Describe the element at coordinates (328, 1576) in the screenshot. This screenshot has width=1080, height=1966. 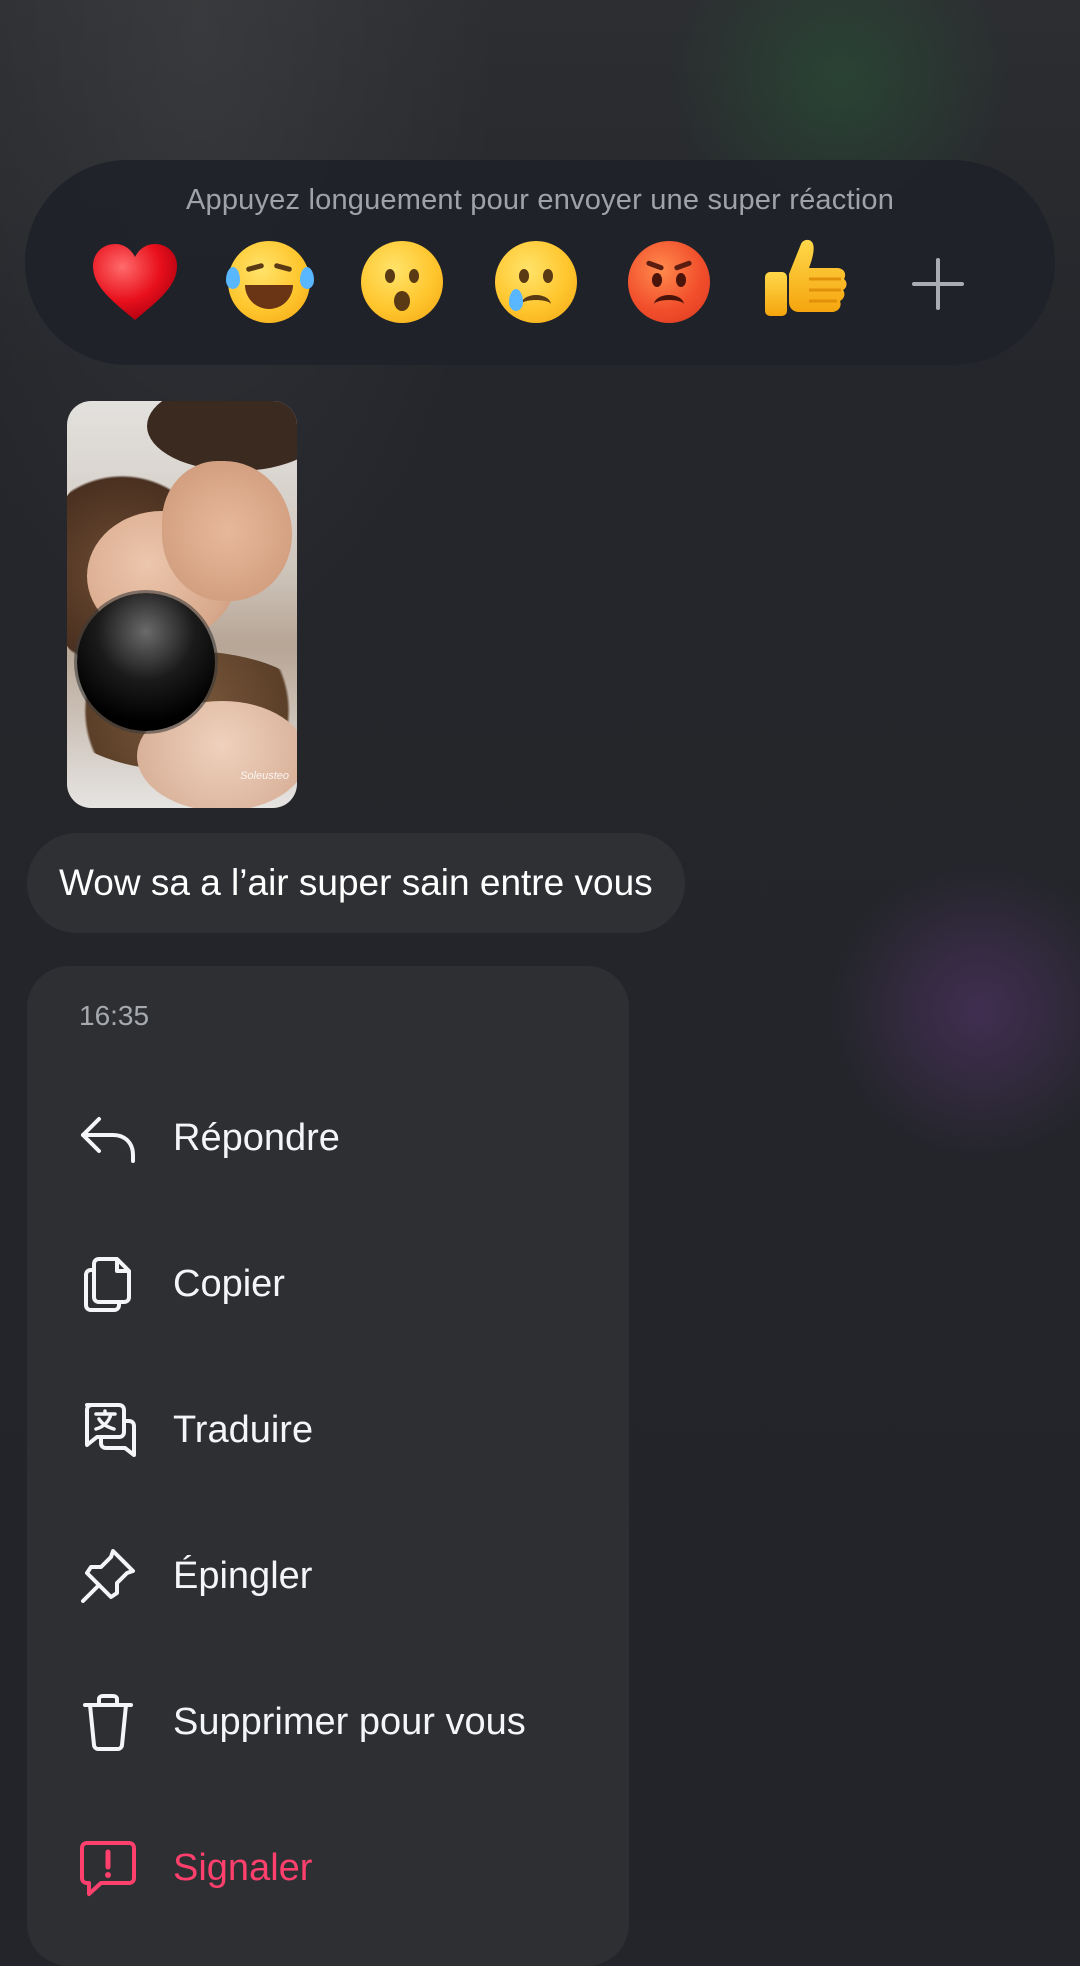
I see `pin-menu-item: Épingler` at that location.